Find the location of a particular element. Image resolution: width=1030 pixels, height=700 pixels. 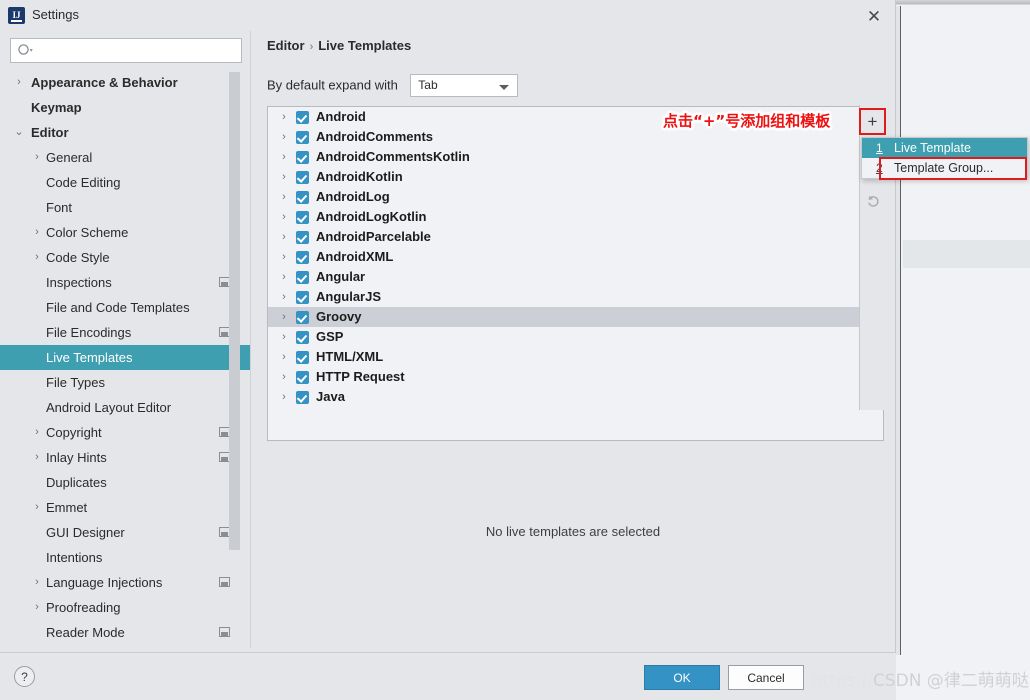

template-group-name: AndroidLog is located at coordinates (353, 196).